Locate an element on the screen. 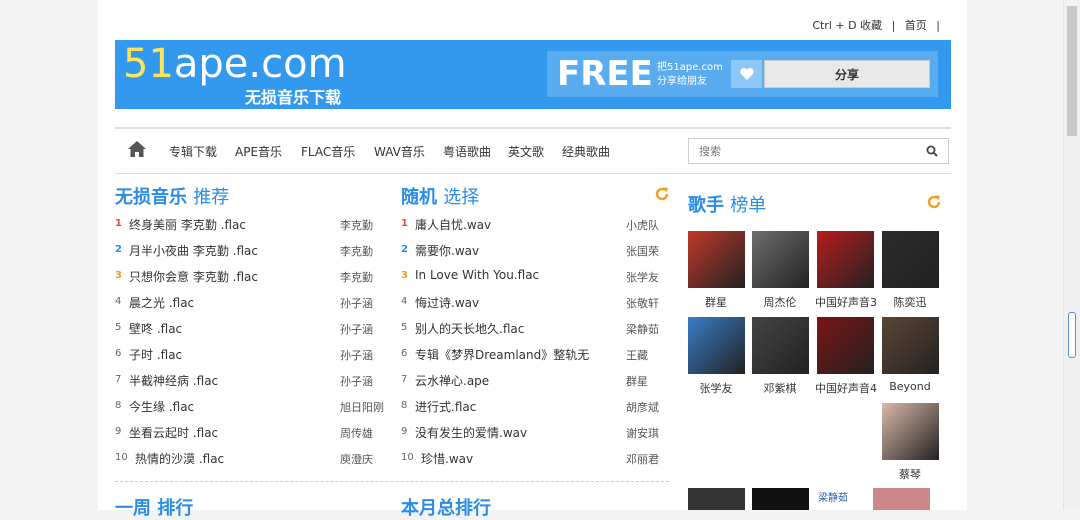  site-logo: 51ape.com is located at coordinates (235, 64).